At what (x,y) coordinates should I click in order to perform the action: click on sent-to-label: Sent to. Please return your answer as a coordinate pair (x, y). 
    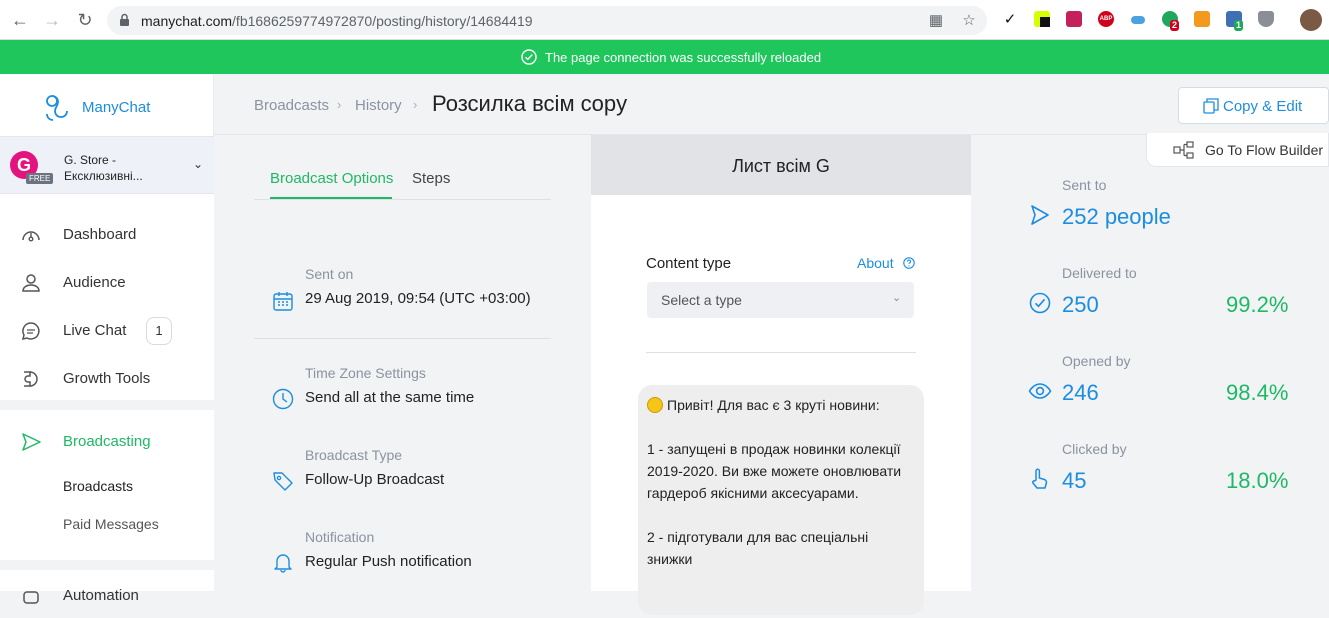
    Looking at the image, I should click on (1084, 185).